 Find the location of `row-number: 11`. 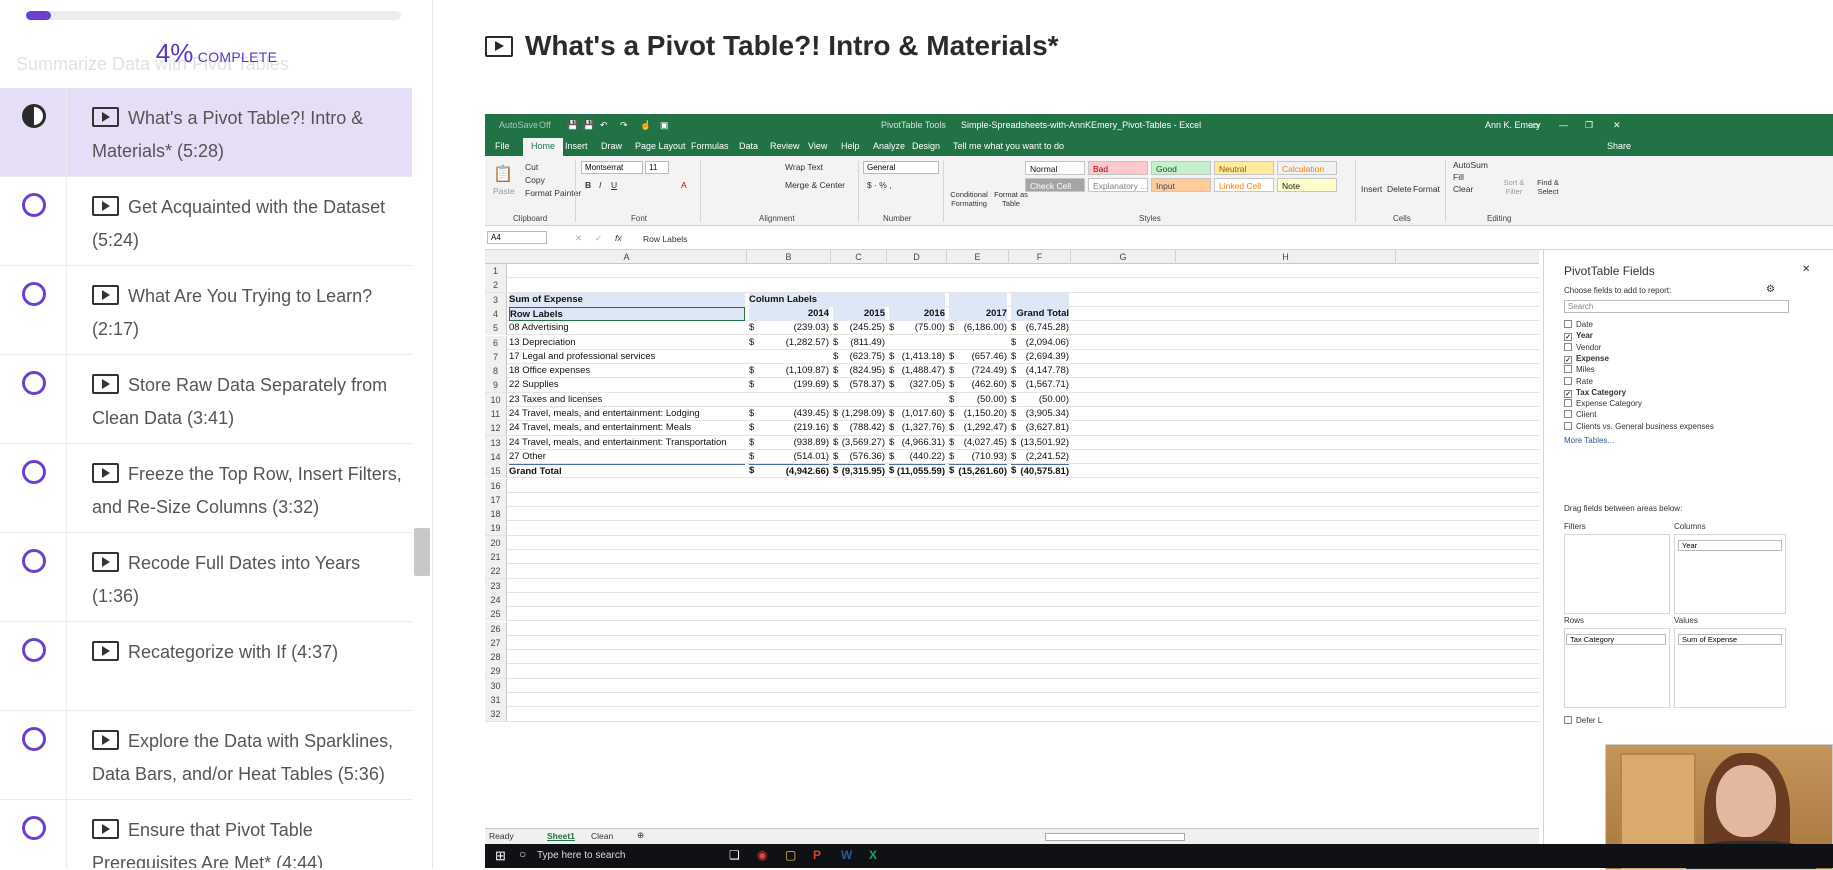

row-number: 11 is located at coordinates (496, 414).